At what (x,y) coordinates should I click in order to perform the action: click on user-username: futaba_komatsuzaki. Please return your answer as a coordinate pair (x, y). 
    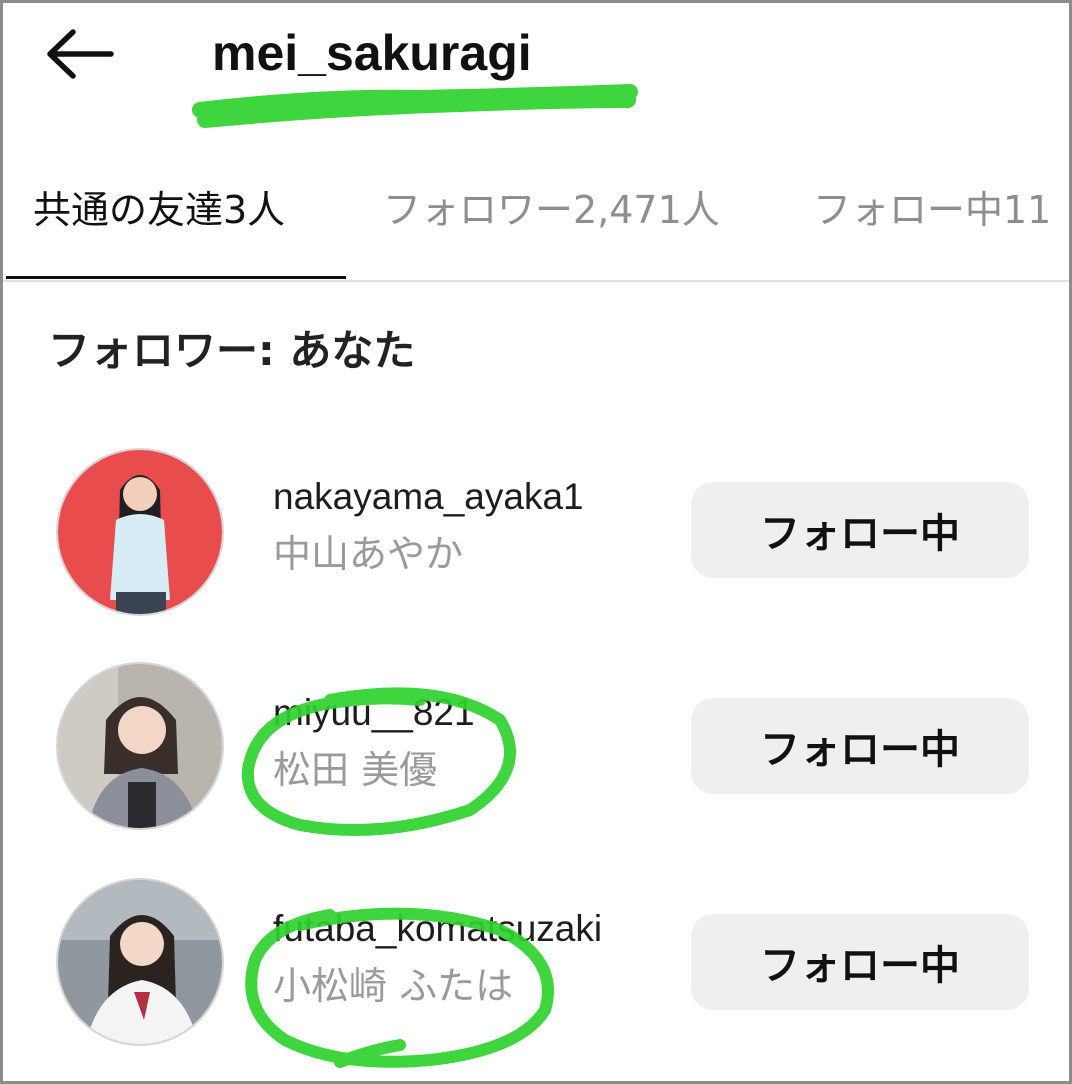
    Looking at the image, I should click on (437, 929).